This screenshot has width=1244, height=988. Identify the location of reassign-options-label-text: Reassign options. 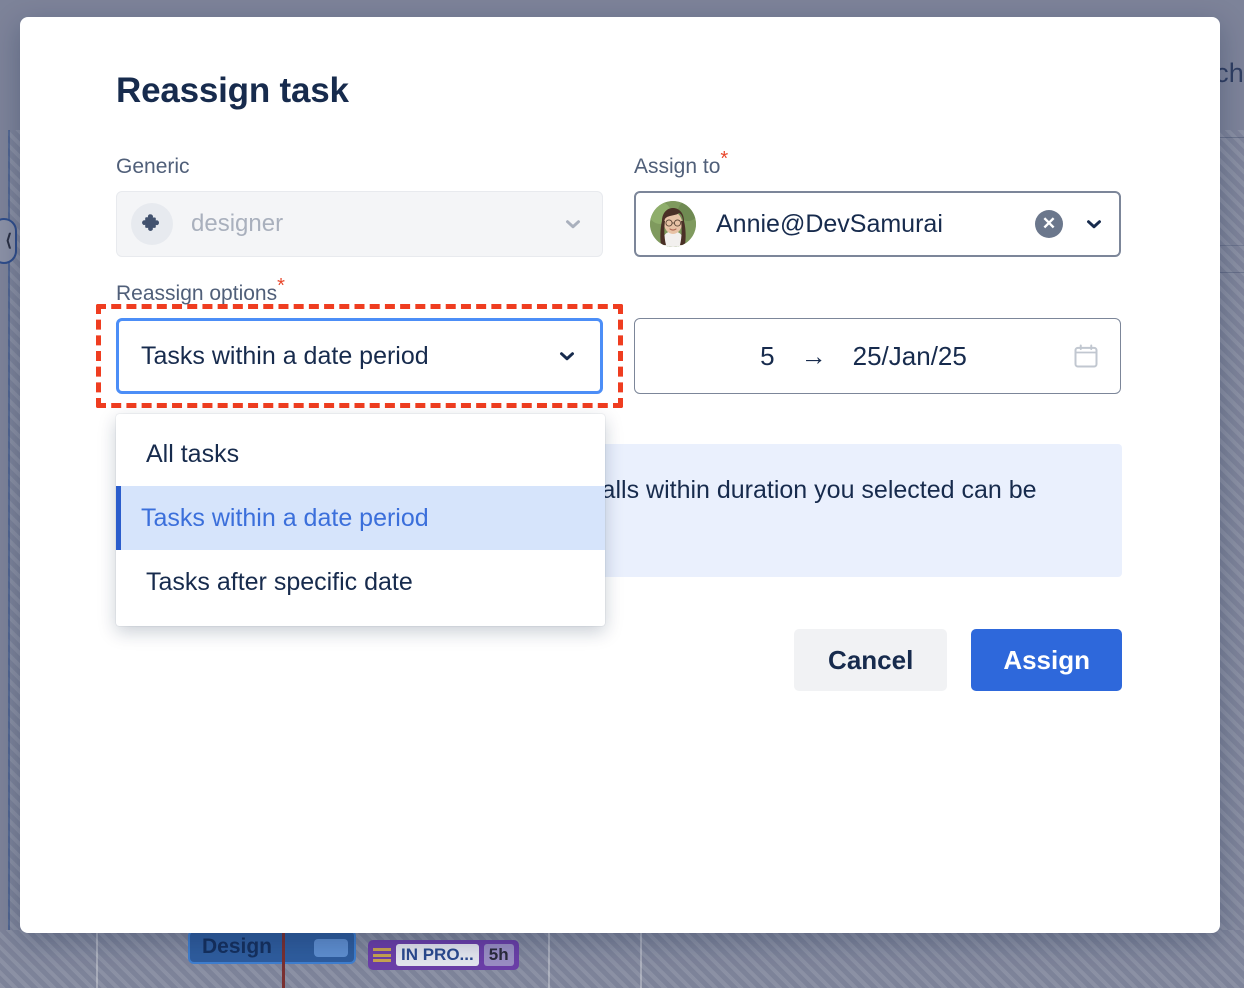
(197, 293).